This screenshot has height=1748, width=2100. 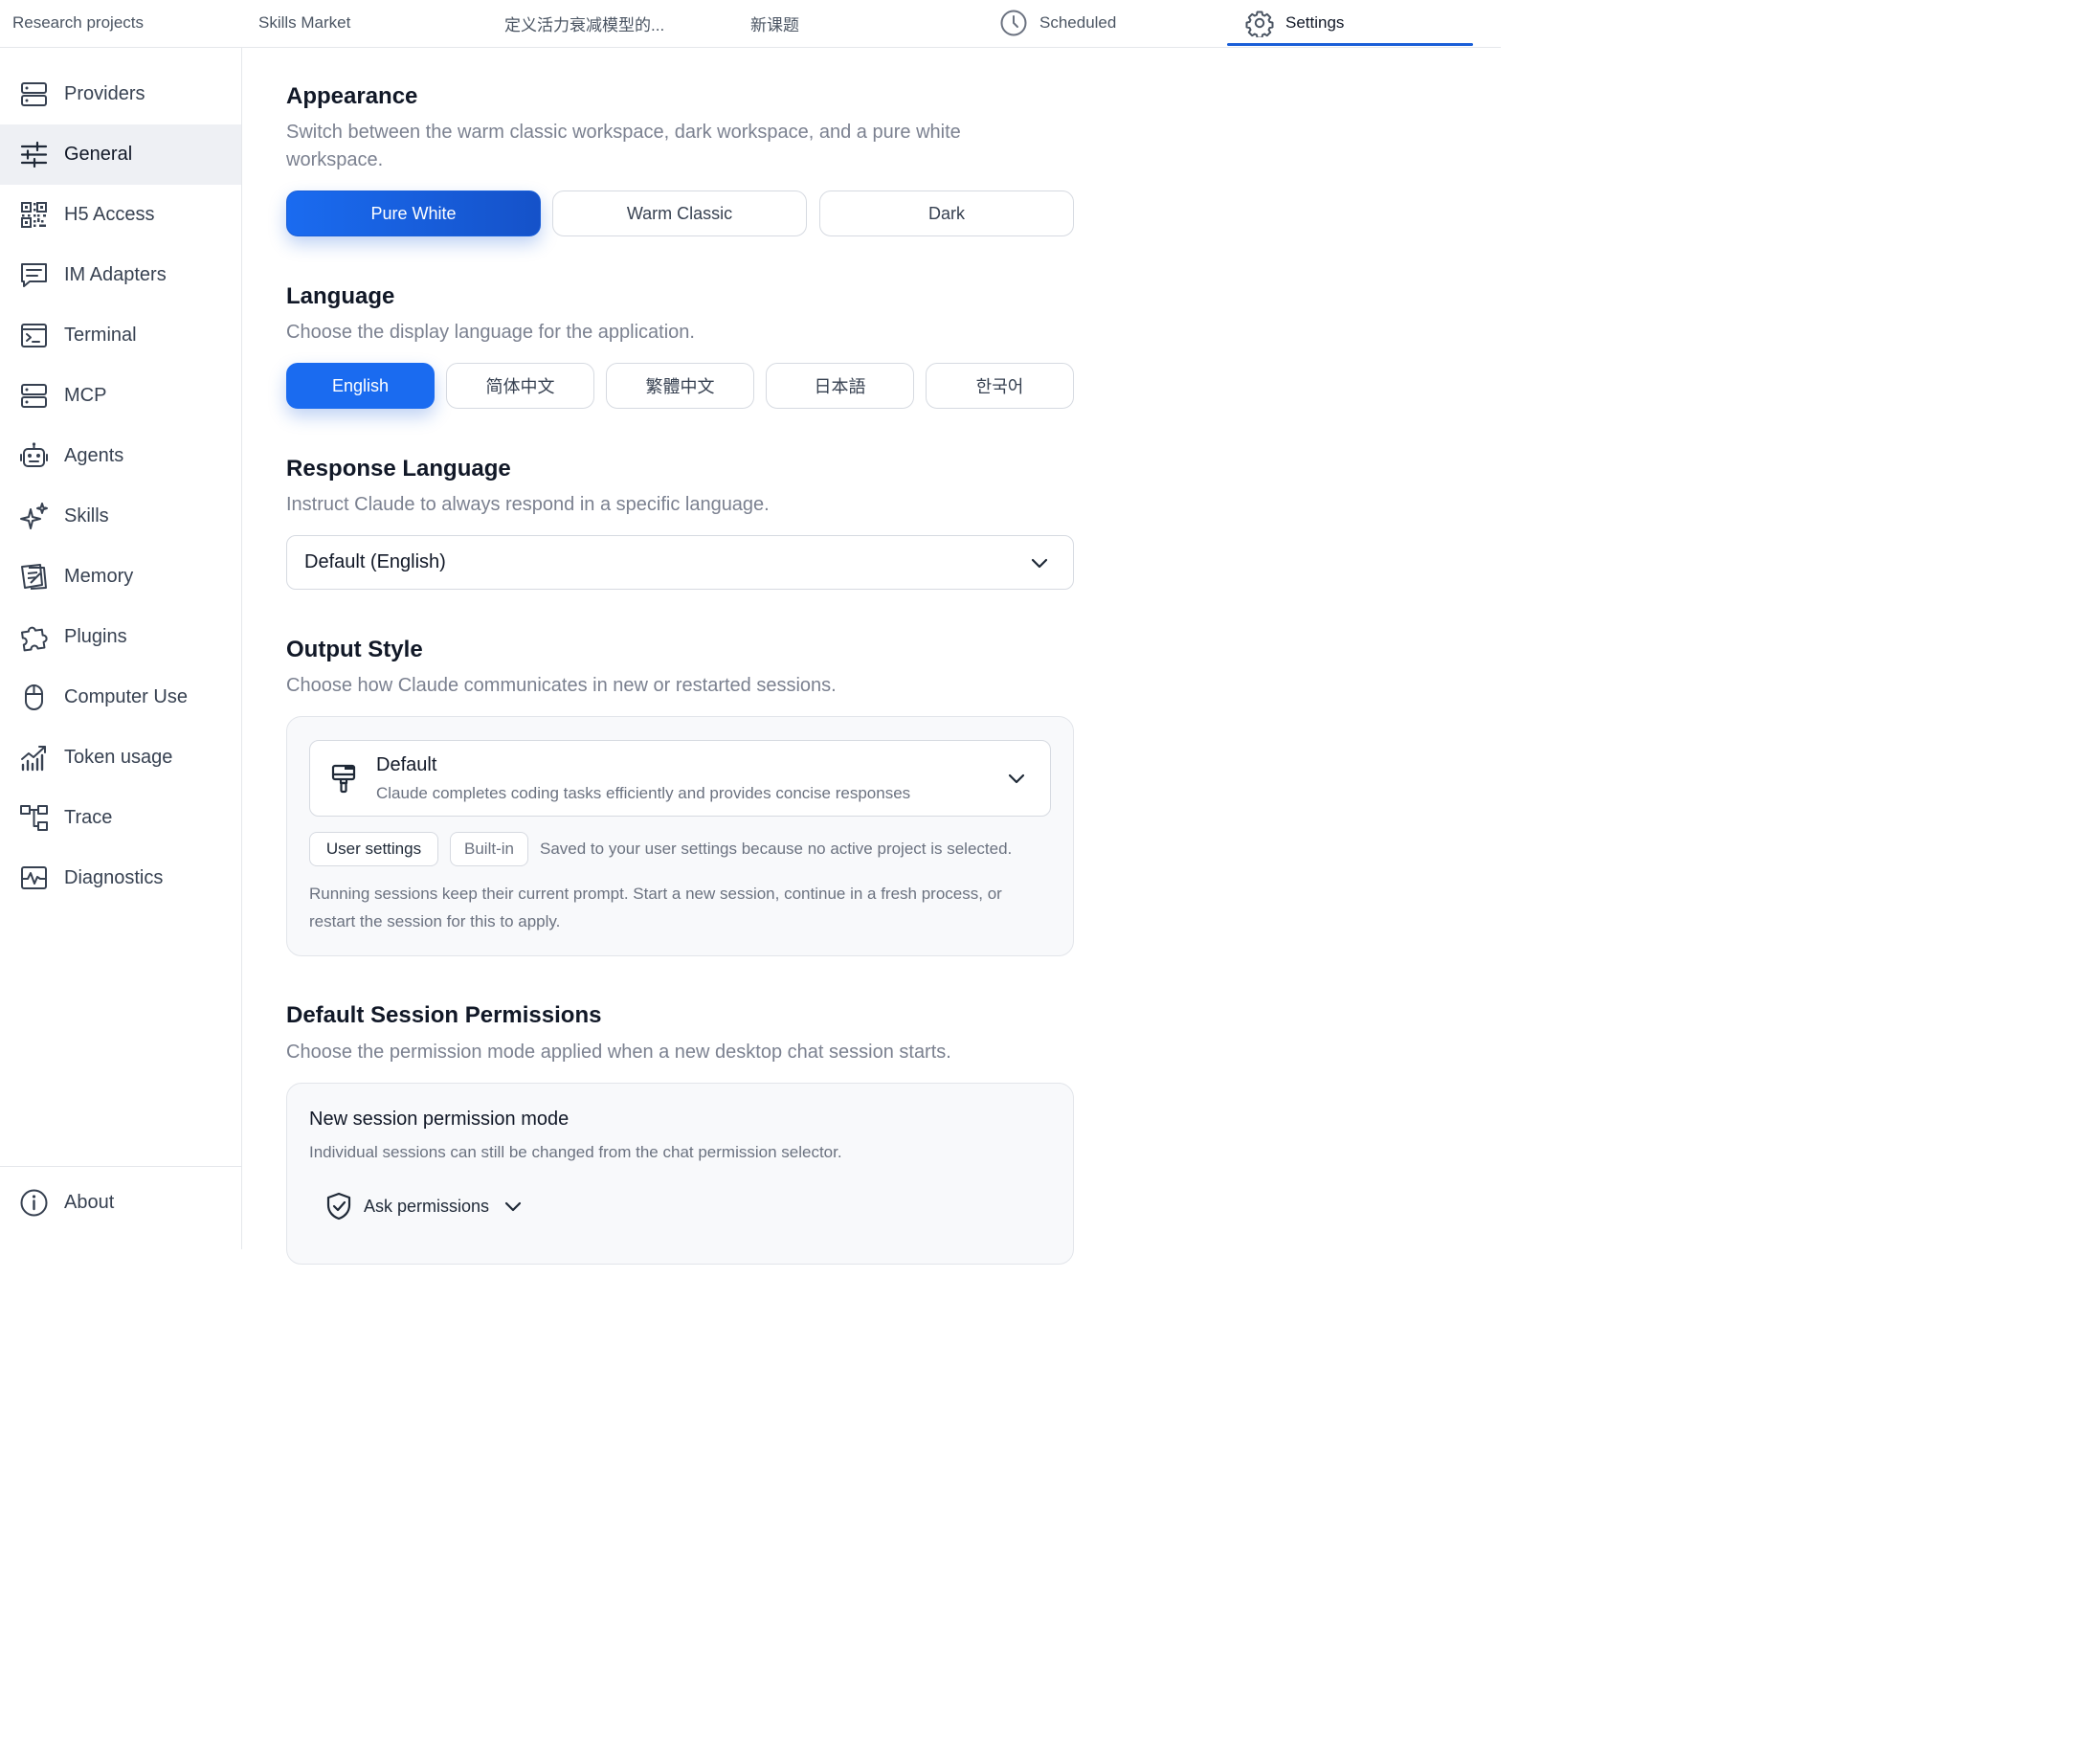 I want to click on language-option-simplified-chinese: 简体中文, so click(x=520, y=386).